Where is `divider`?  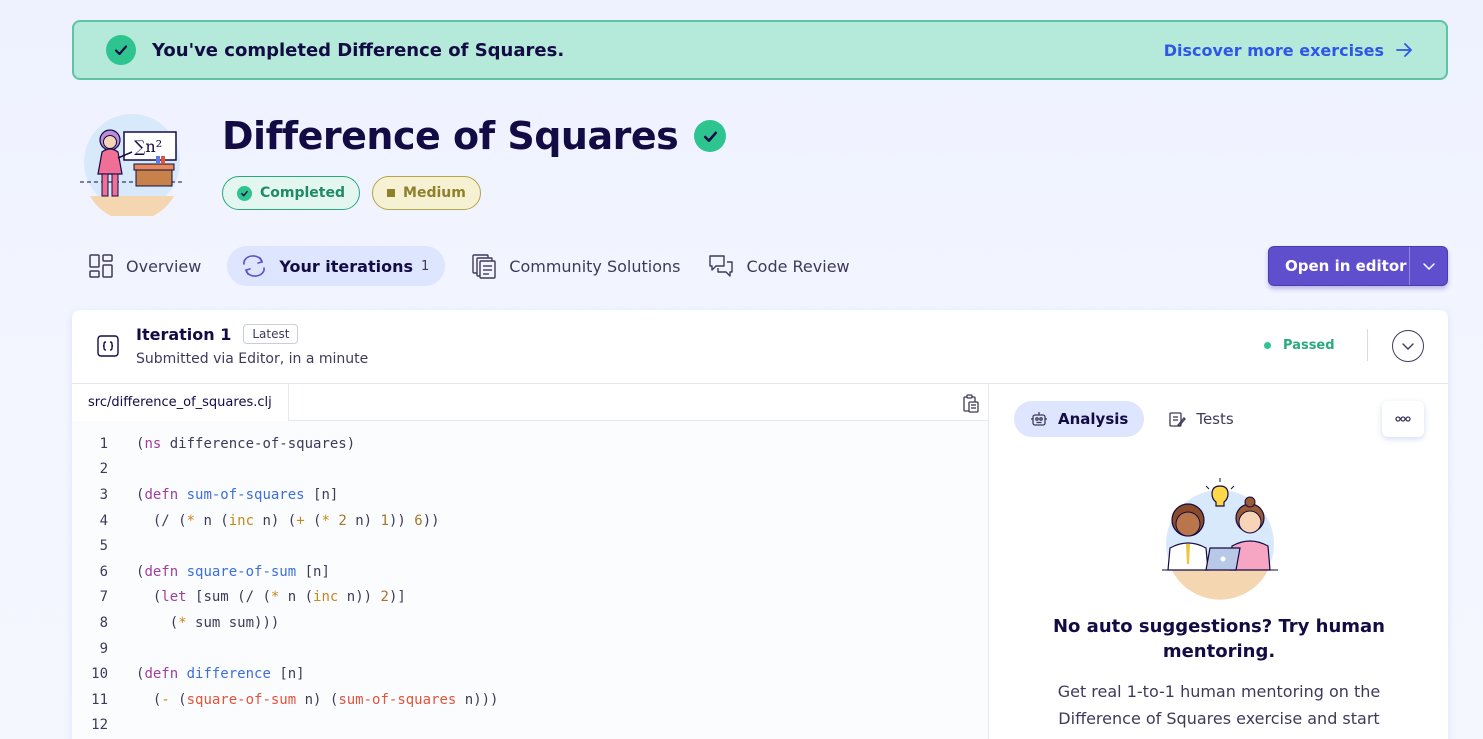 divider is located at coordinates (1367, 345).